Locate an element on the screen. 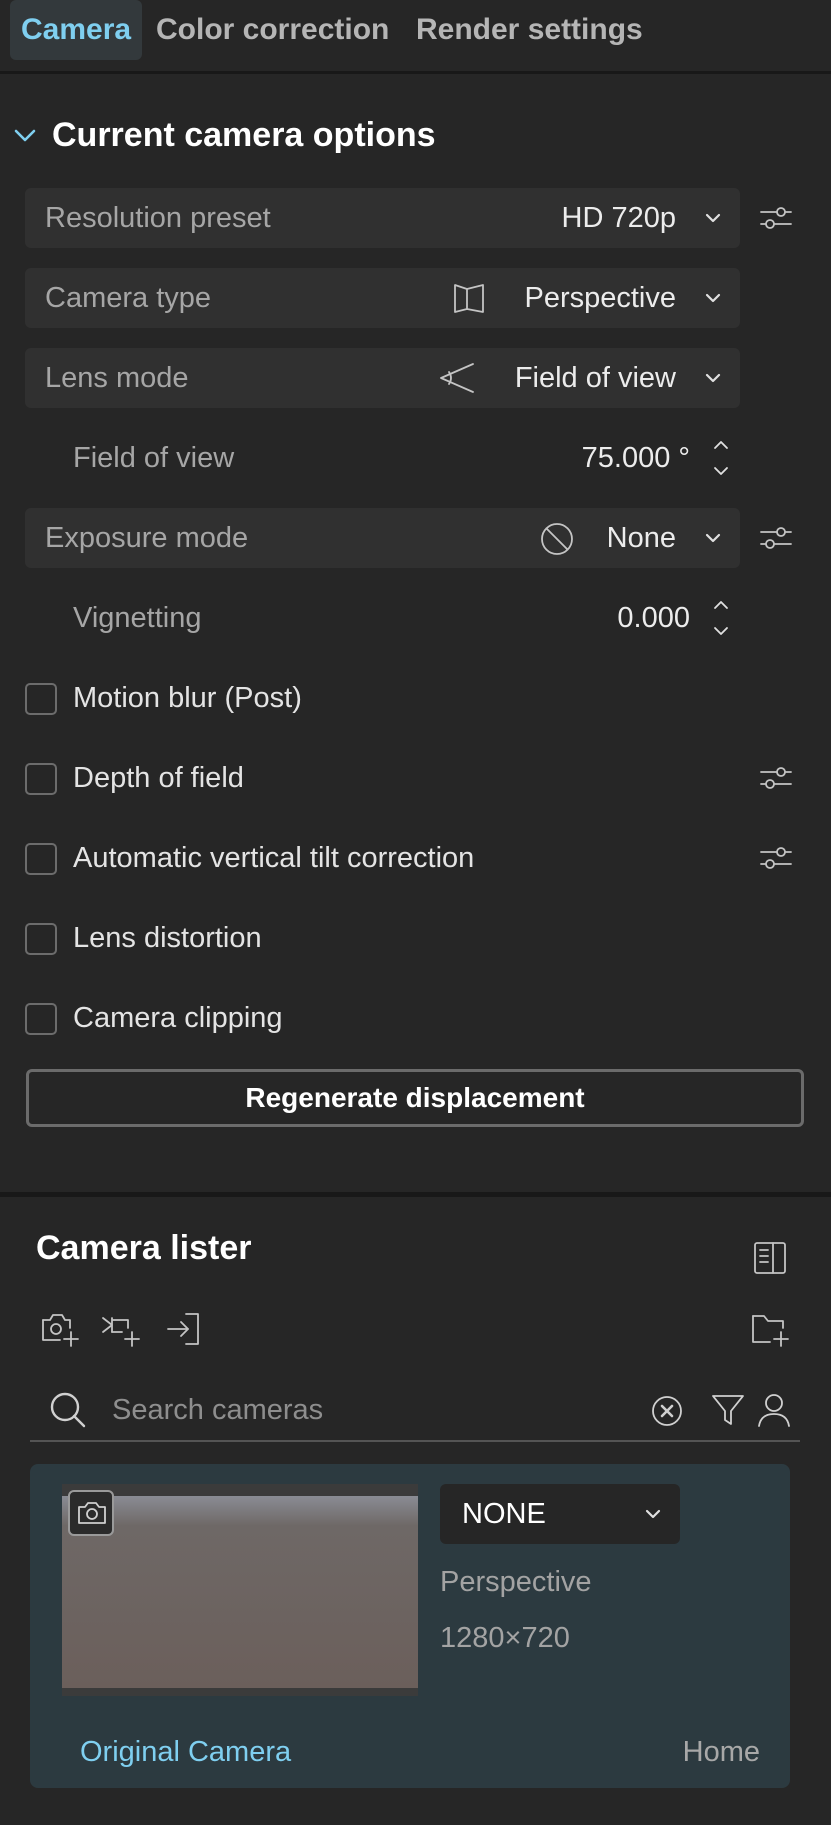 This screenshot has width=831, height=1825. section-header: Current camera options is located at coordinates (224, 135).